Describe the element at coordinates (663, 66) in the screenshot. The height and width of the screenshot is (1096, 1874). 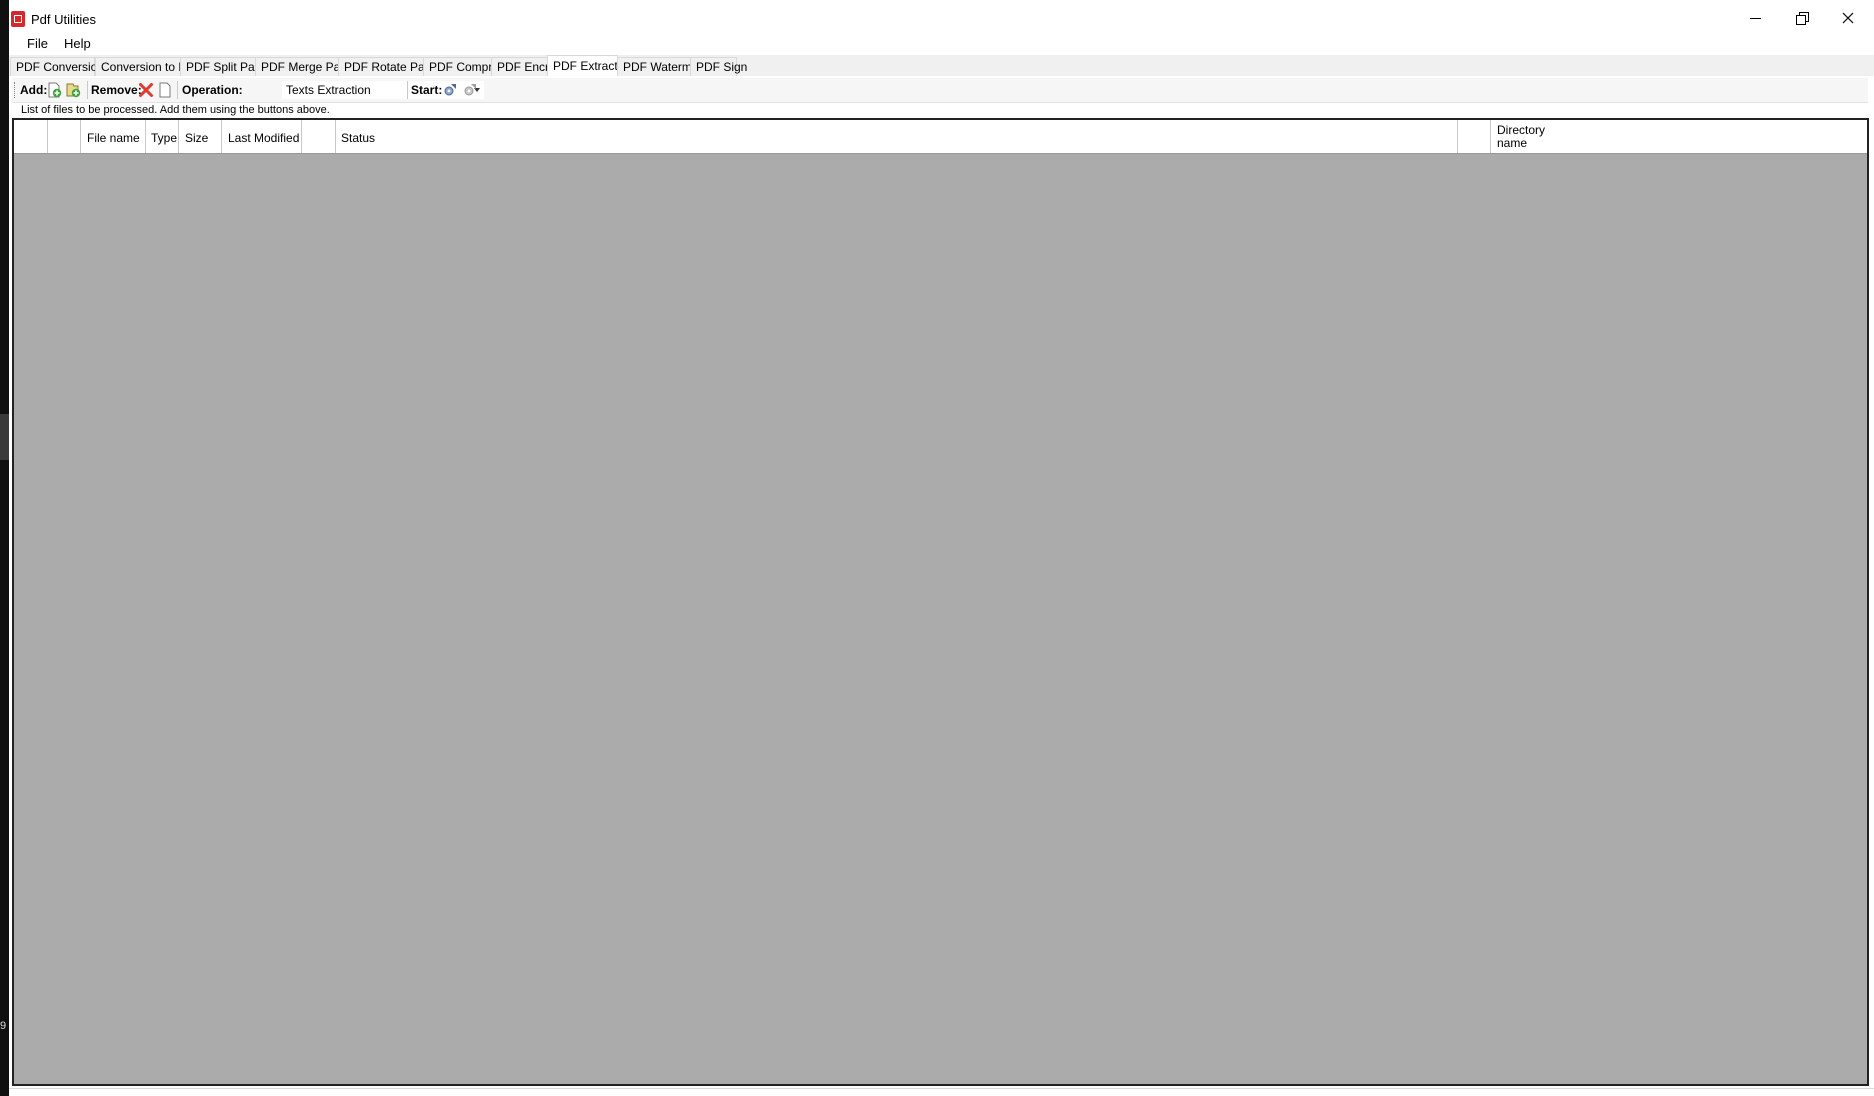
I see `tab-pdf-watermark: PDF Watermark` at that location.